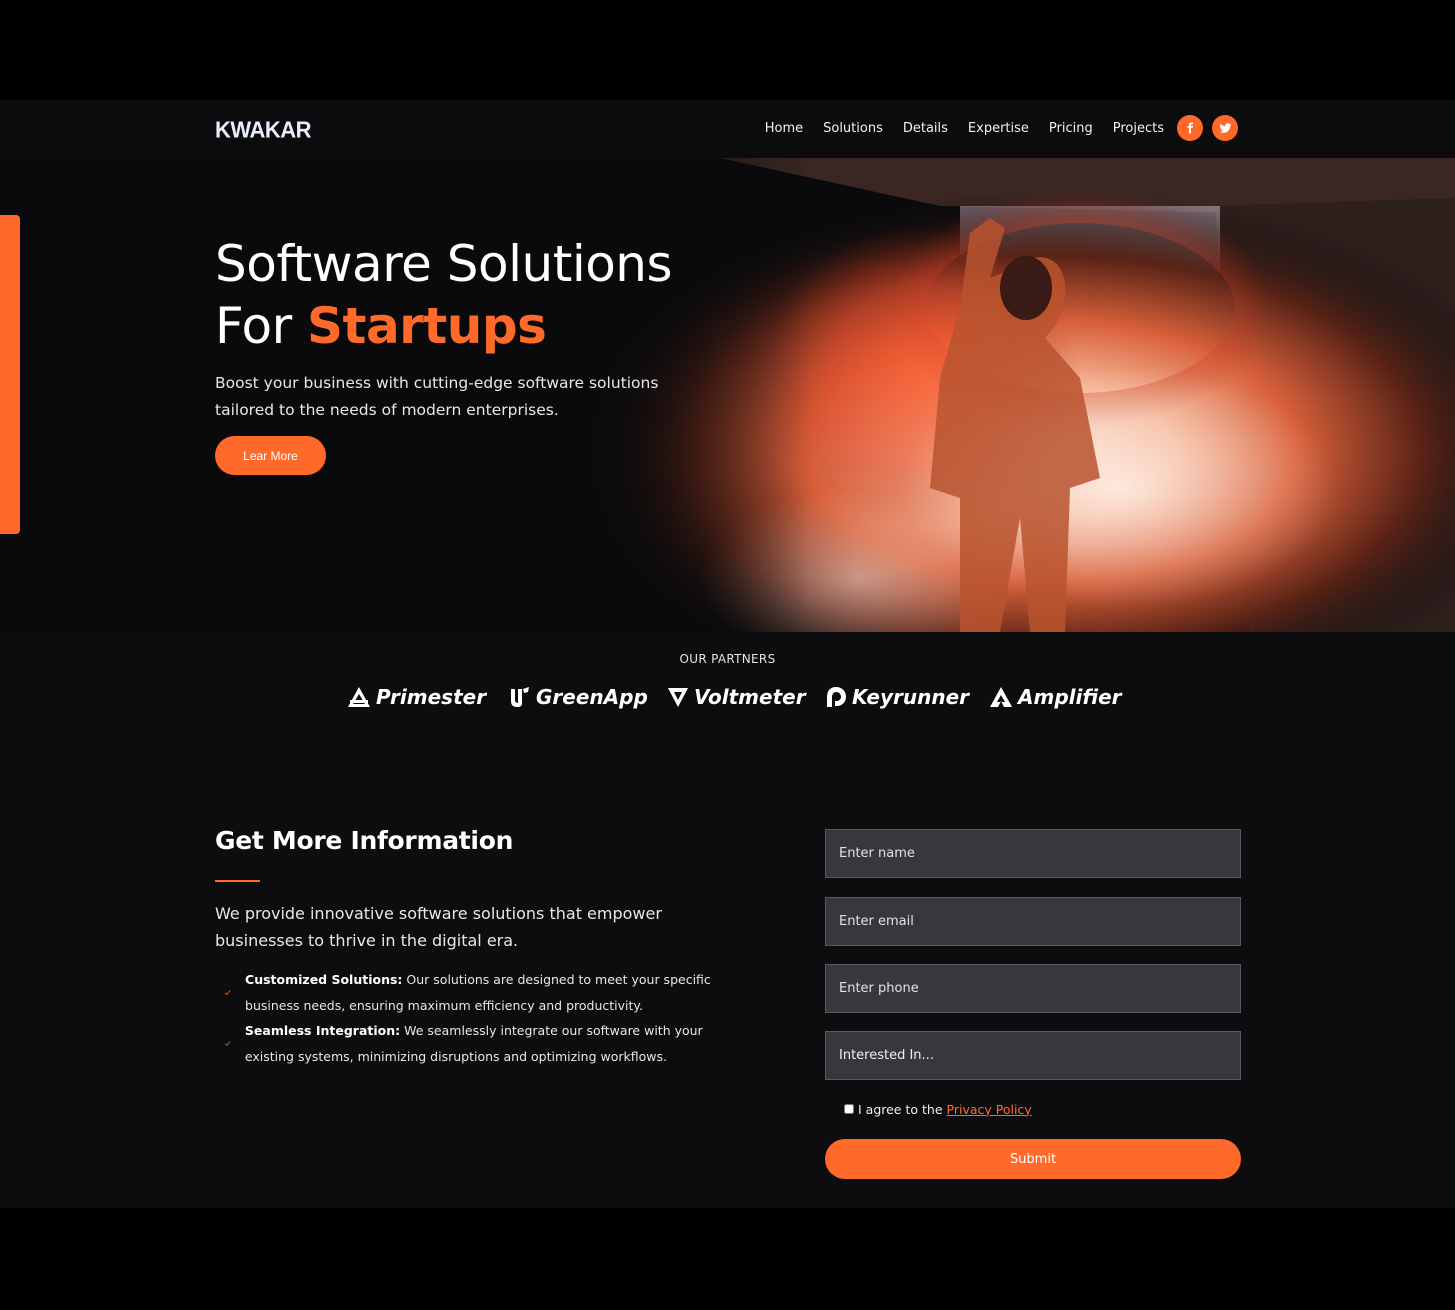  I want to click on partner-name: GreenApp, so click(592, 697).